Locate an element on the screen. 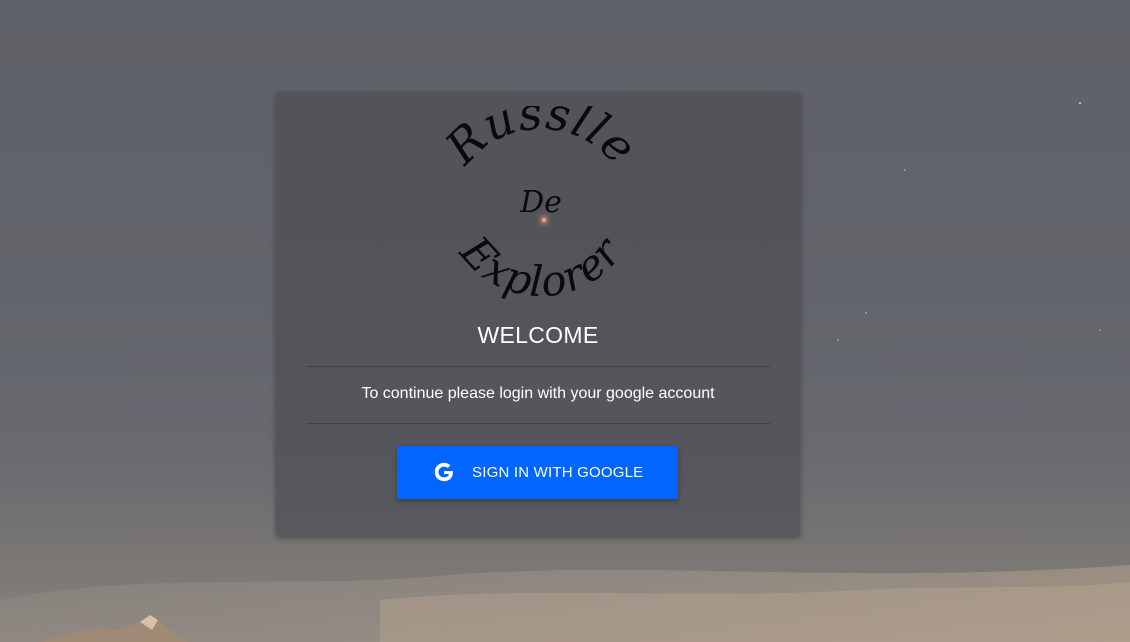  brand-logo: Russlle De Explorer is located at coordinates (541, 206).